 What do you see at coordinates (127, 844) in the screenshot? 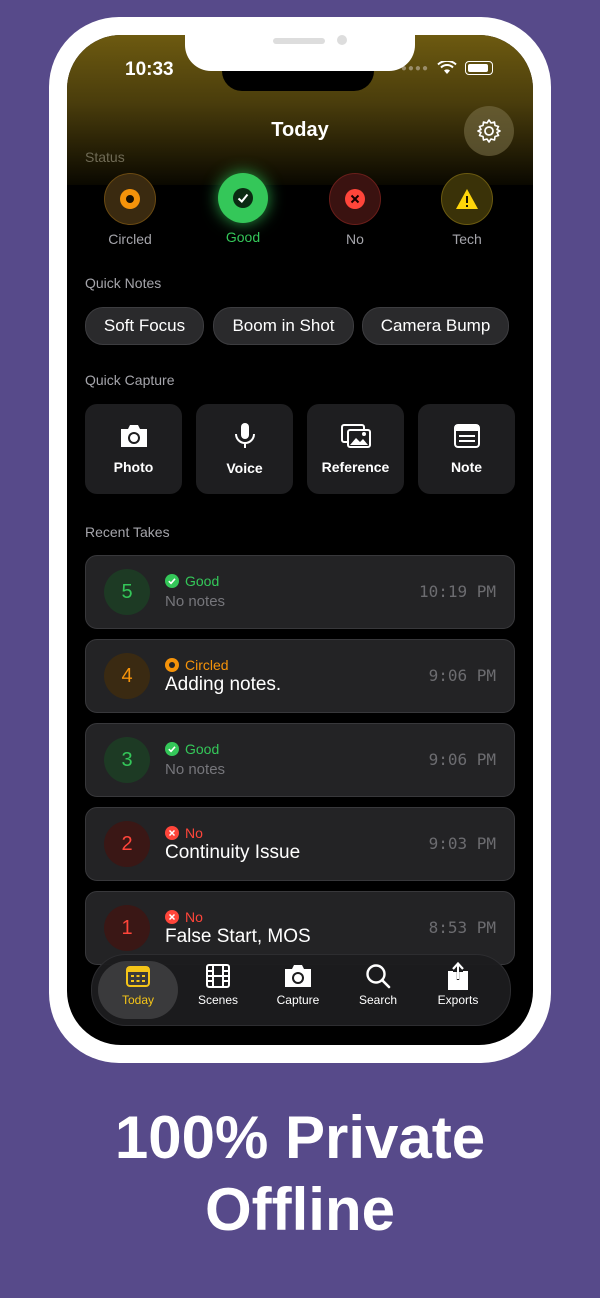
I see `take-number-badge: 2` at bounding box center [127, 844].